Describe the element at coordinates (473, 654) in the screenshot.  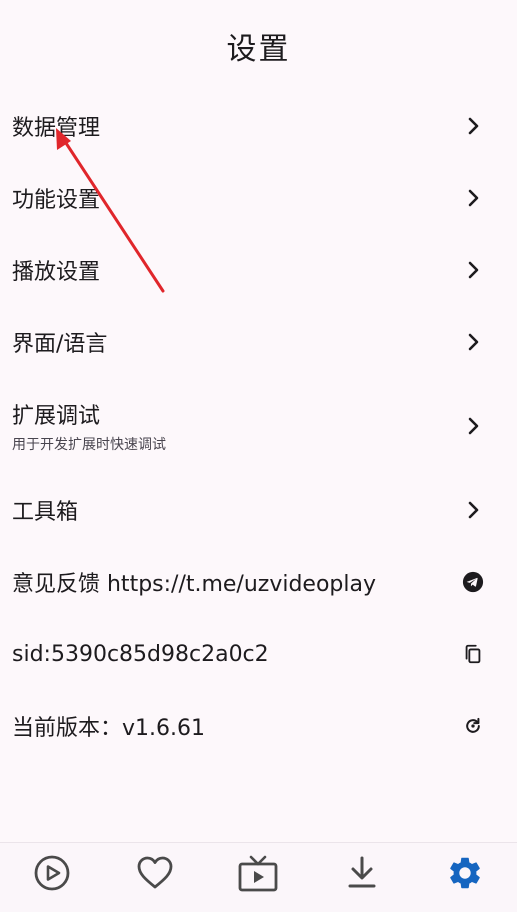
I see `copy-icon` at that location.